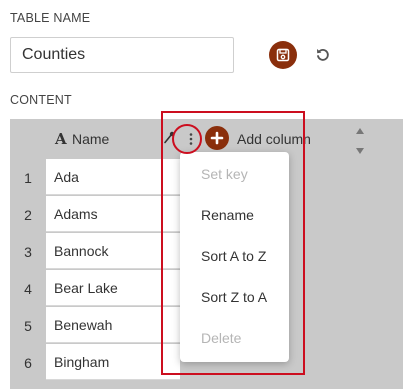 Image resolution: width=403 pixels, height=389 pixels. Describe the element at coordinates (28, 325) in the screenshot. I see `row-number: 5` at that location.